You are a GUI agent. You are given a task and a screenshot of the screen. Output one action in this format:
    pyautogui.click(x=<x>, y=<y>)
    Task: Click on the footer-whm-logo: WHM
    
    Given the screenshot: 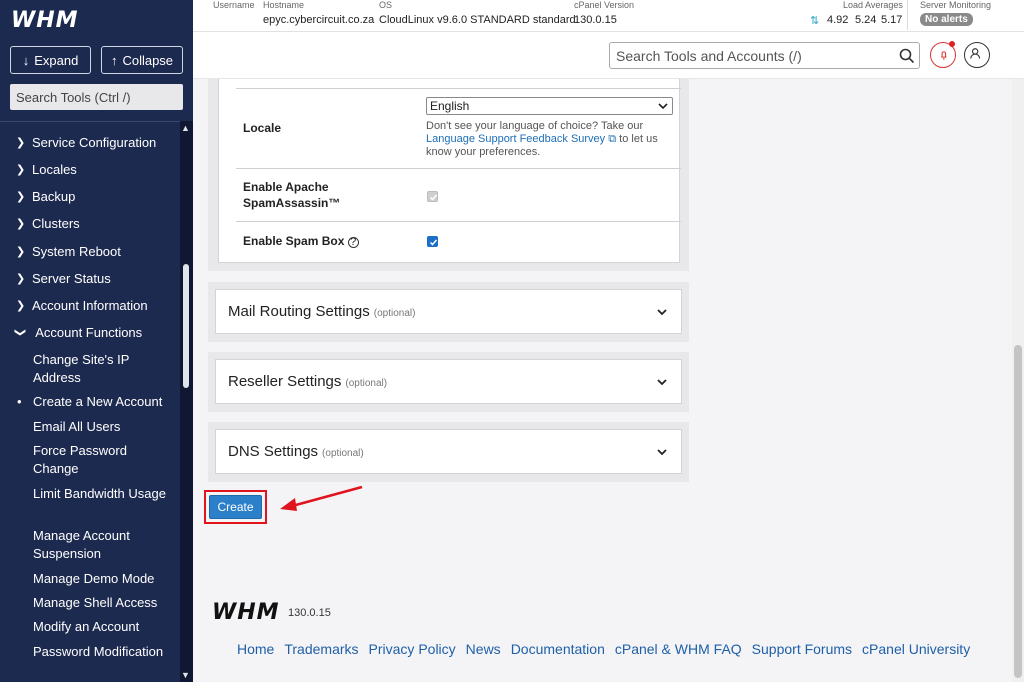 What is the action you would take?
    pyautogui.click(x=246, y=612)
    